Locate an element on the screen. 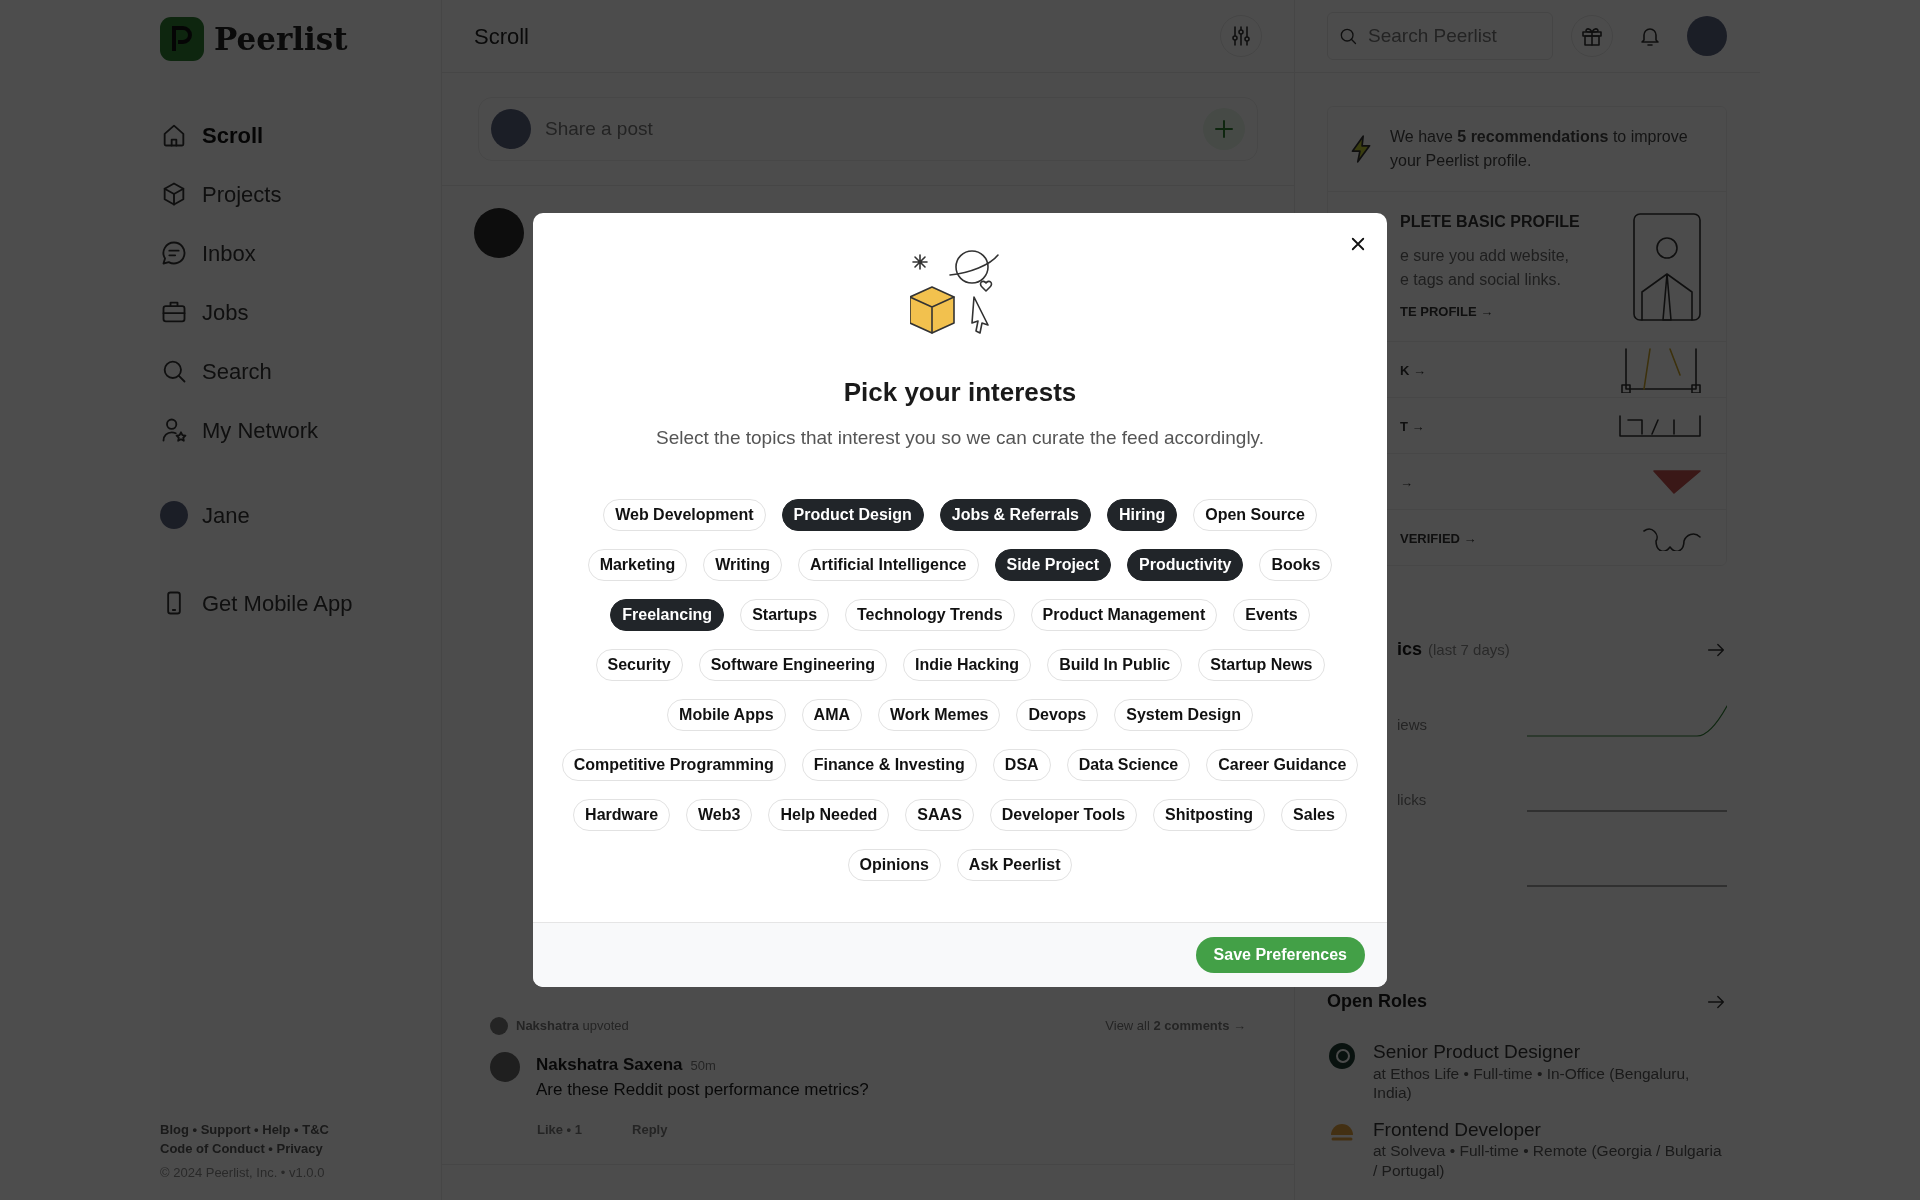  topic-chip: Jobs & Referrals is located at coordinates (1015, 514).